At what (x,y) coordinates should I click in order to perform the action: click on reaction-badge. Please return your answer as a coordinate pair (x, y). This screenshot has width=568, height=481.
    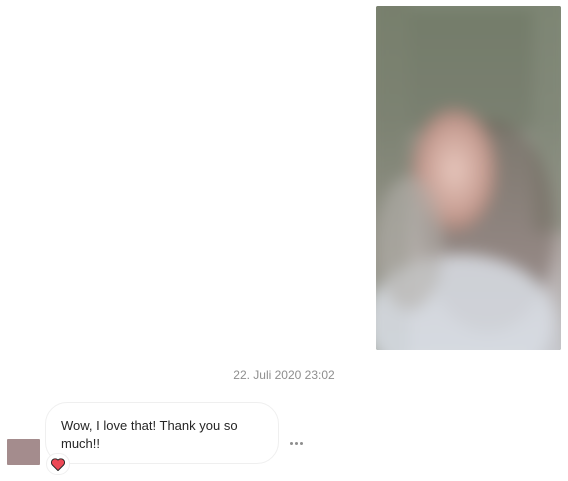
    Looking at the image, I should click on (58, 464).